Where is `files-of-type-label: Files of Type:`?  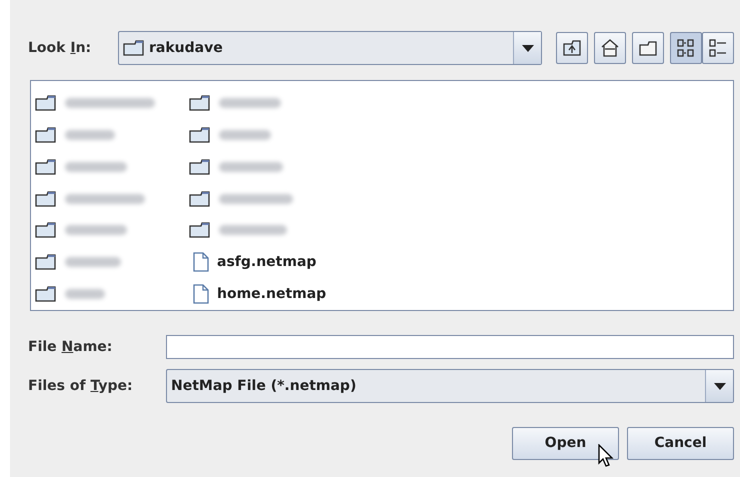 files-of-type-label: Files of Type: is located at coordinates (81, 386).